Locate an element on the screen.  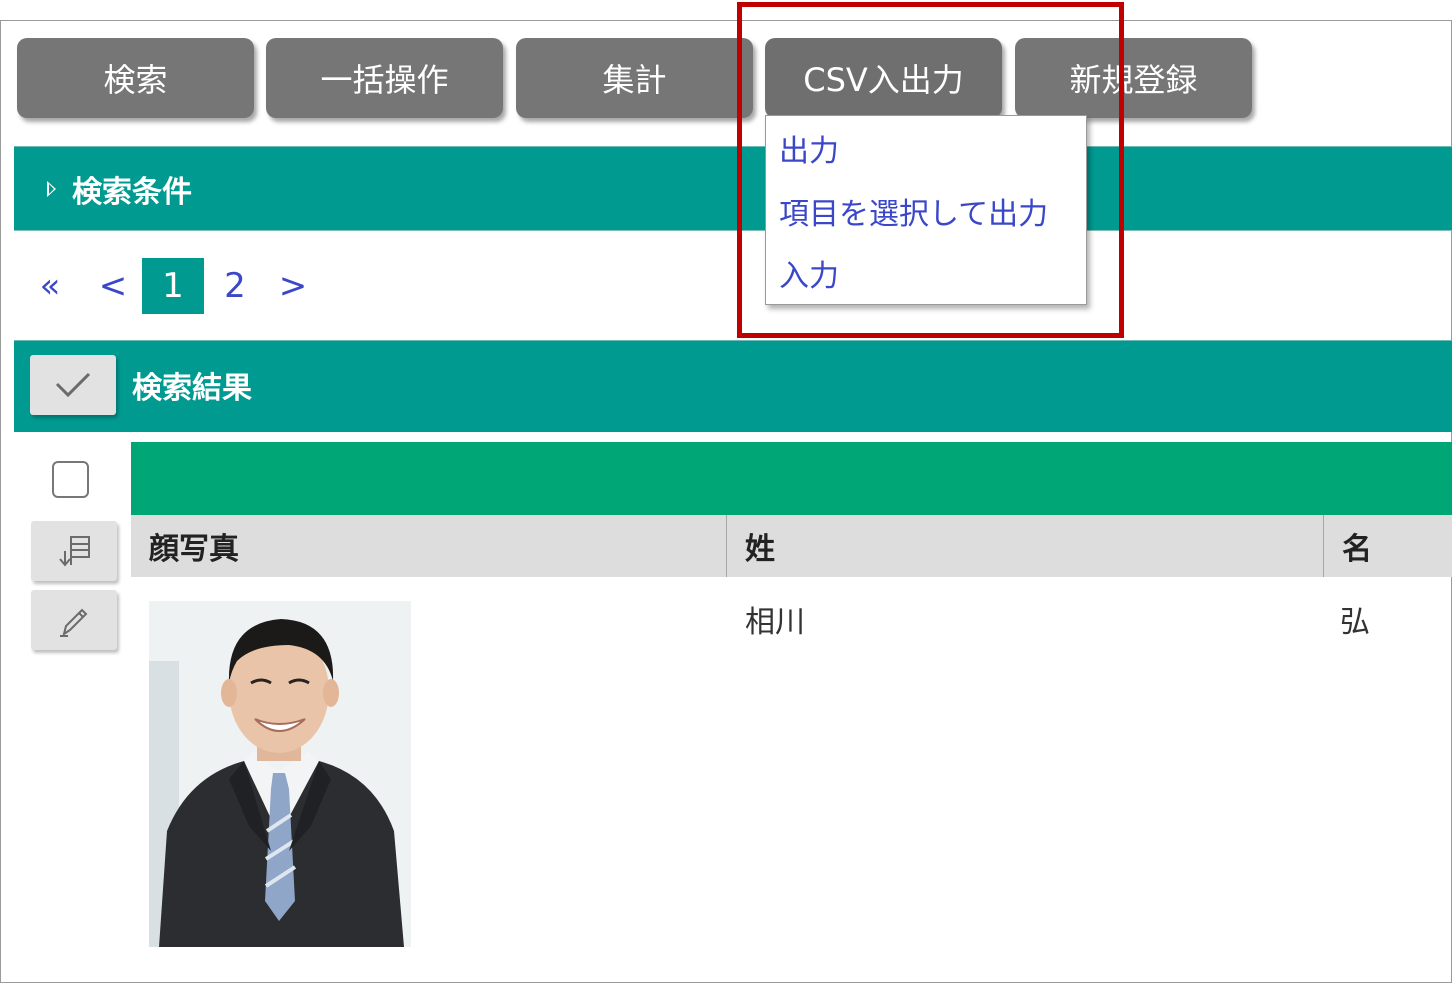
face-photo is located at coordinates (280, 774).